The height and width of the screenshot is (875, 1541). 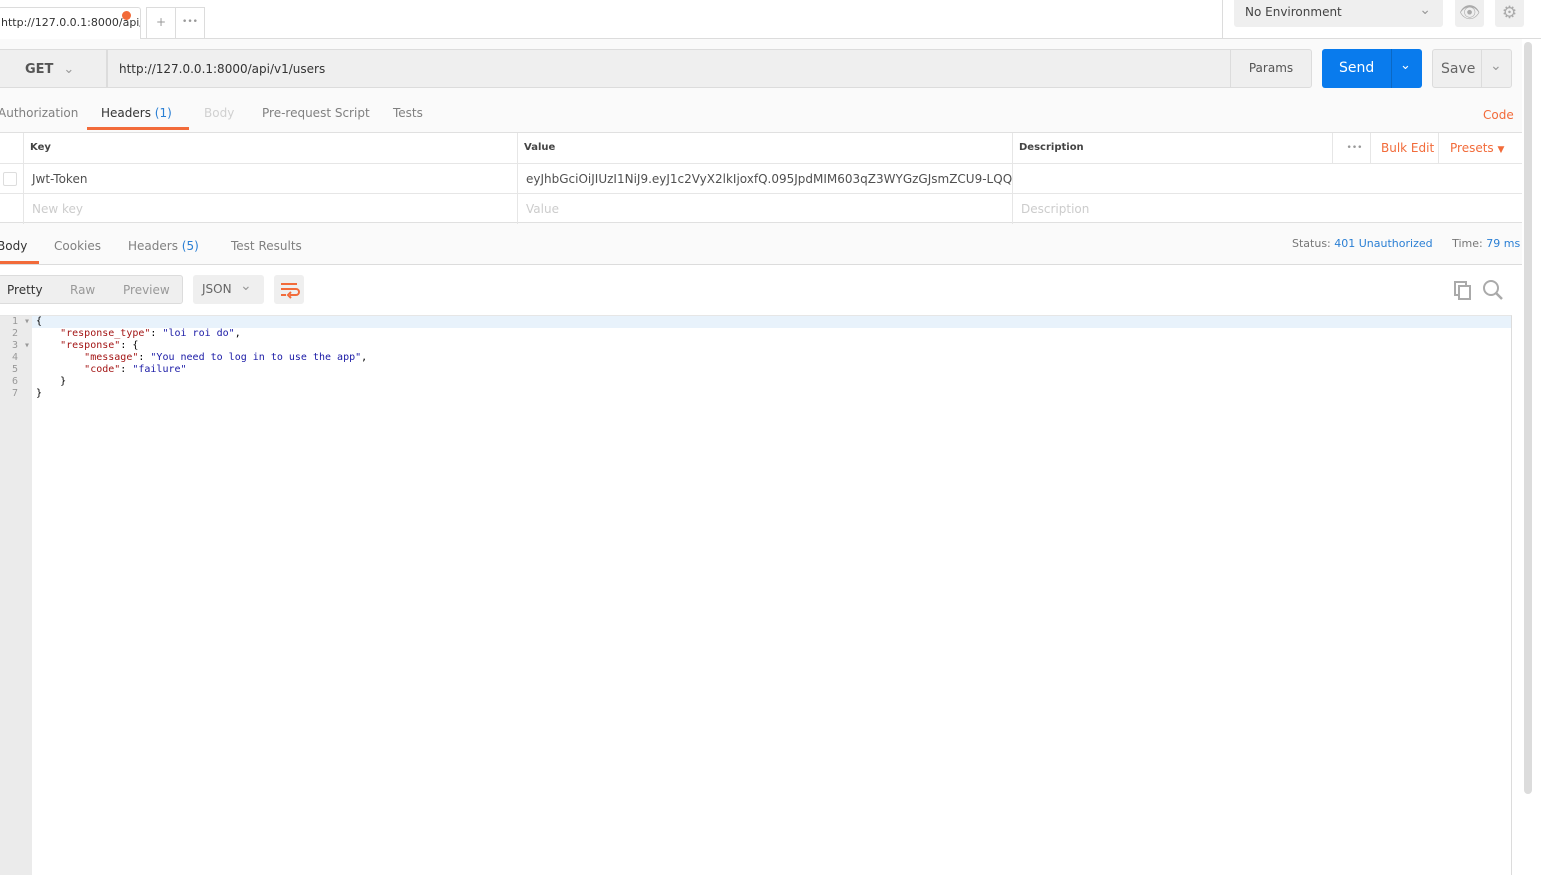 What do you see at coordinates (1498, 115) in the screenshot?
I see `code-link: Code` at bounding box center [1498, 115].